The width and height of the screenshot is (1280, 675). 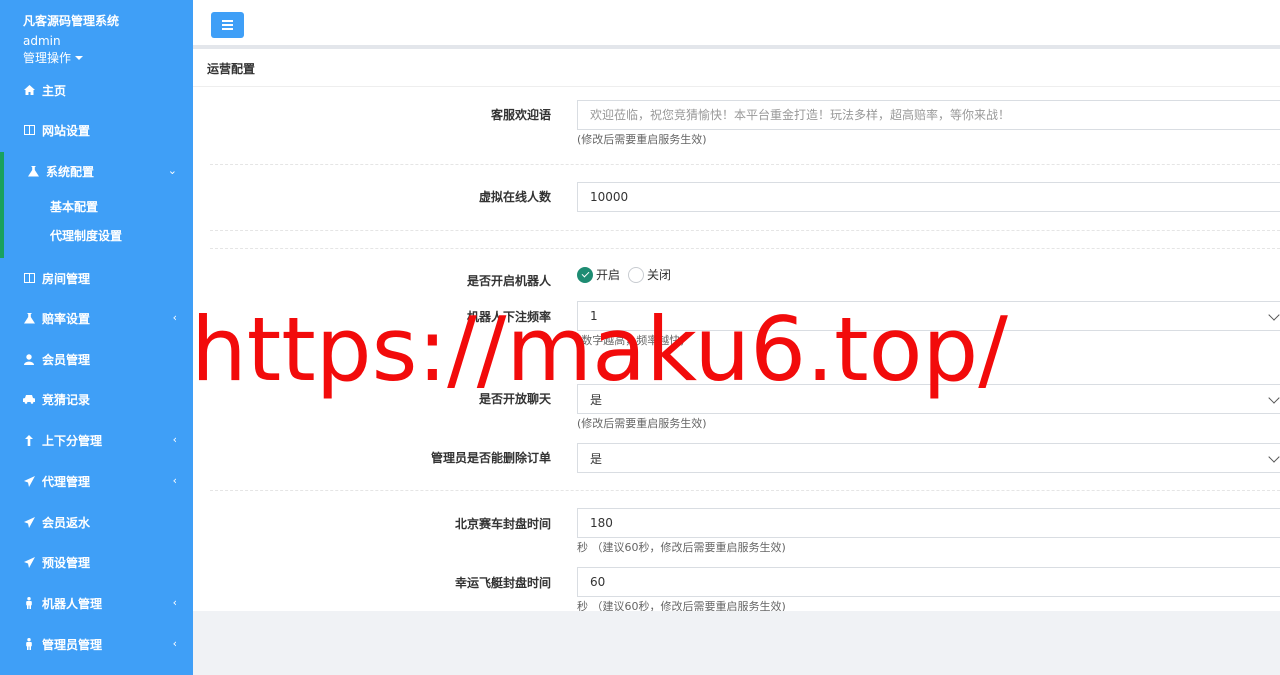 What do you see at coordinates (29, 359) in the screenshot?
I see `user-icon` at bounding box center [29, 359].